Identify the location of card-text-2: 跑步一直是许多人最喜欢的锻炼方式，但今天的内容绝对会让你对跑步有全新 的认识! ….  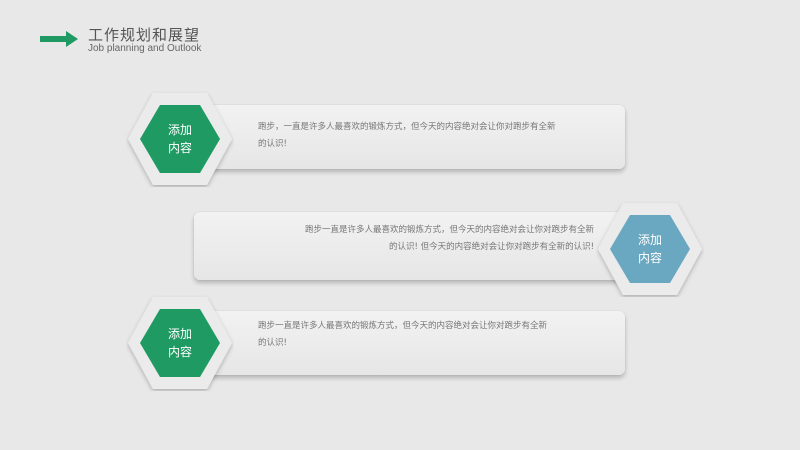
(449, 238).